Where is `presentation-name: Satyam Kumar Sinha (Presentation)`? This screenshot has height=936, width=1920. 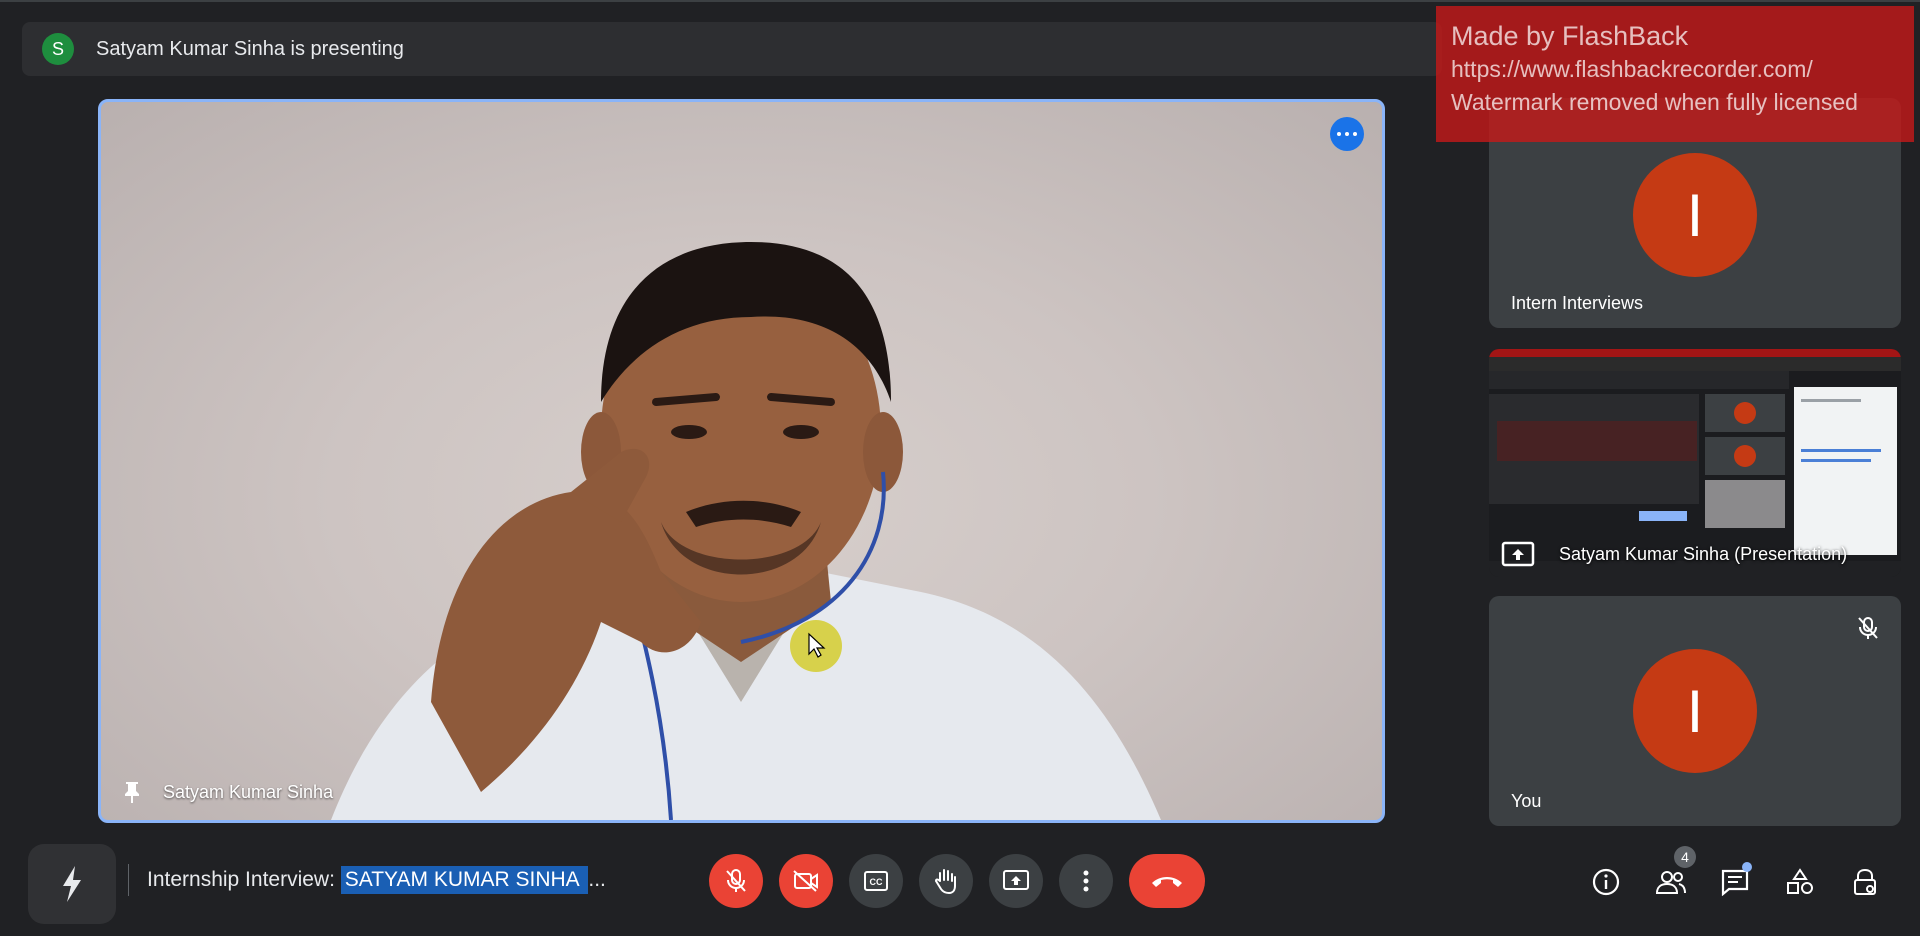
presentation-name: Satyam Kumar Sinha (Presentation) is located at coordinates (1703, 553).